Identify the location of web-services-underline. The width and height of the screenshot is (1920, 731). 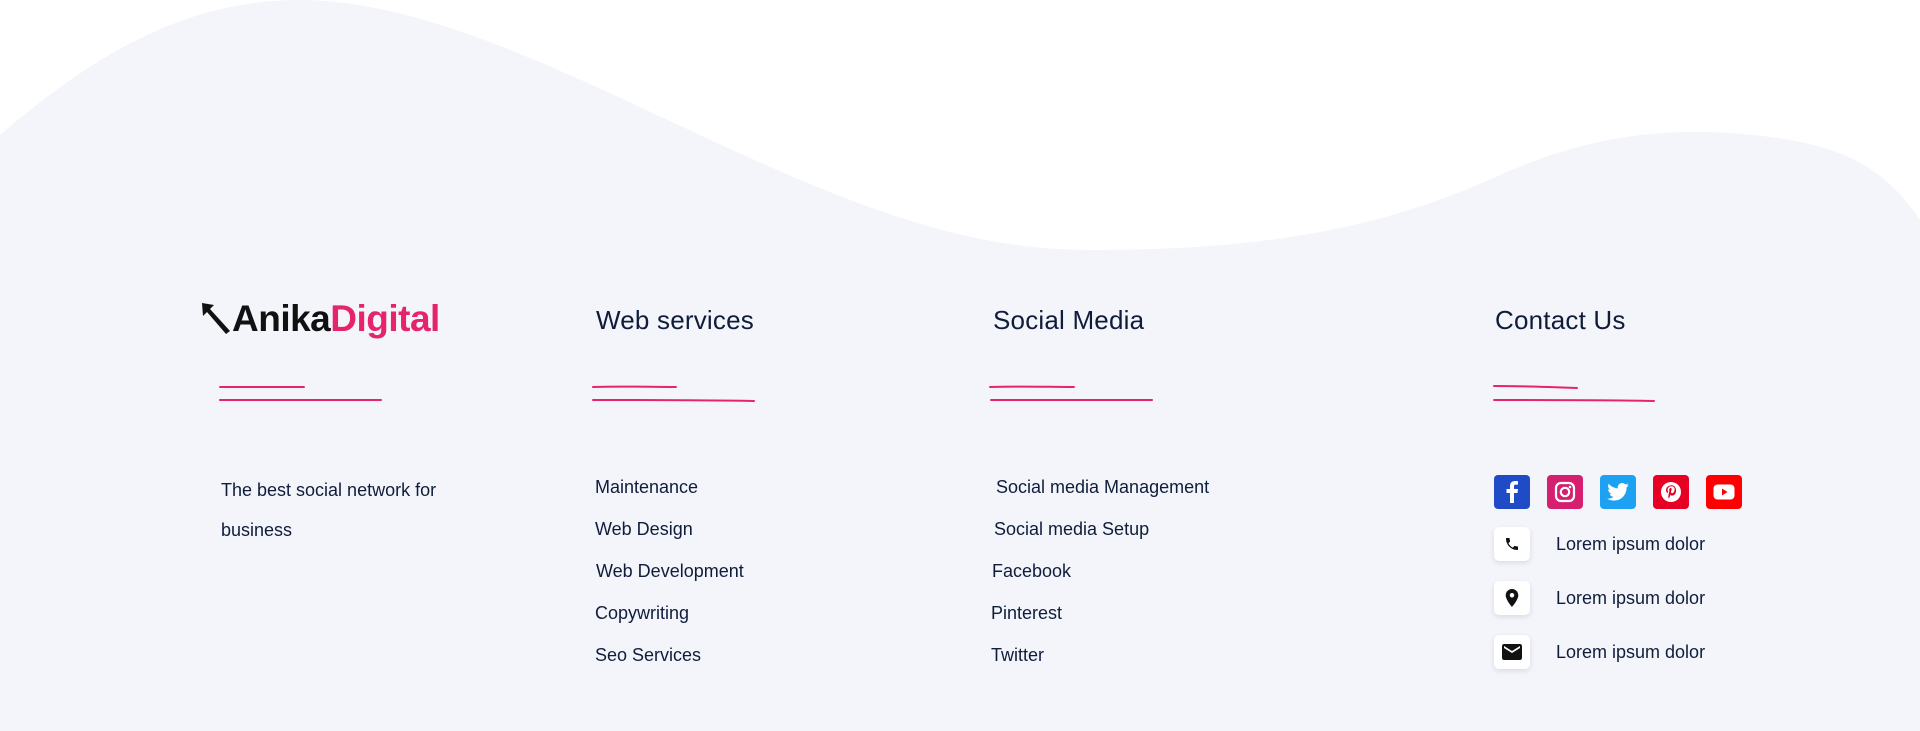
(673, 393).